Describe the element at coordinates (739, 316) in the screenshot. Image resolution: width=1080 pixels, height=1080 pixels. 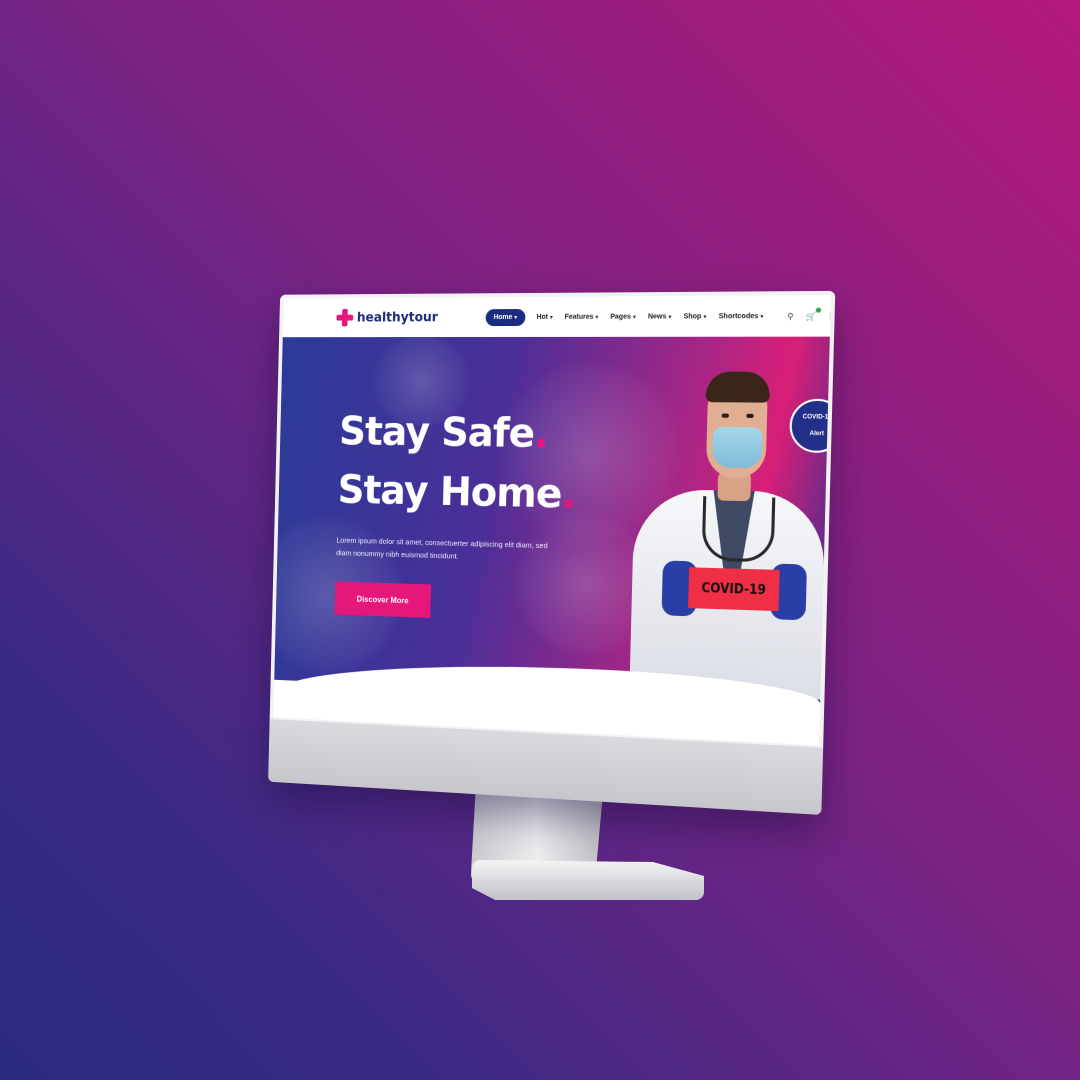
I see `menu-label: Shortcodes` at that location.